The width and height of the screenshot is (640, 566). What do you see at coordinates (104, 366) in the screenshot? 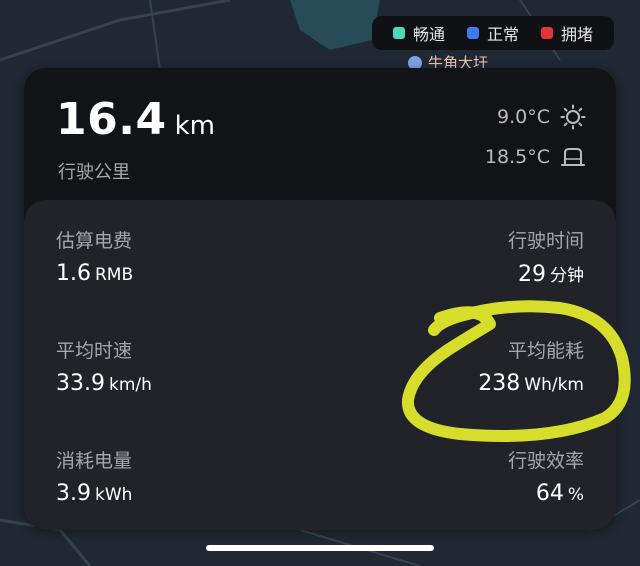
I see `stat-average-speed: 平均时速 33.9 km/h` at bounding box center [104, 366].